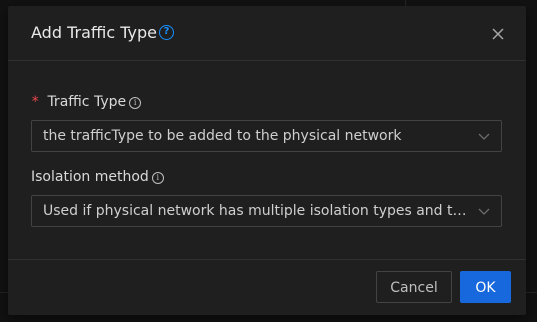 The image size is (537, 322). What do you see at coordinates (90, 177) in the screenshot?
I see `isolation-method-label-text: Isolation method` at bounding box center [90, 177].